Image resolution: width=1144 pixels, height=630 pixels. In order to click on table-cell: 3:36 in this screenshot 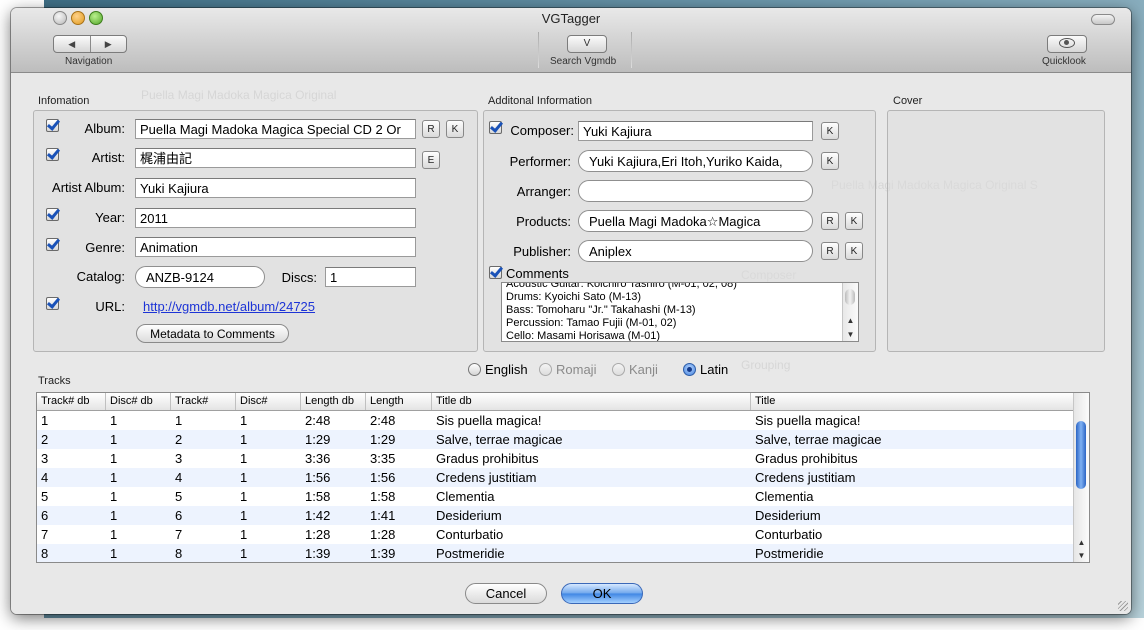, I will do `click(318, 458)`.